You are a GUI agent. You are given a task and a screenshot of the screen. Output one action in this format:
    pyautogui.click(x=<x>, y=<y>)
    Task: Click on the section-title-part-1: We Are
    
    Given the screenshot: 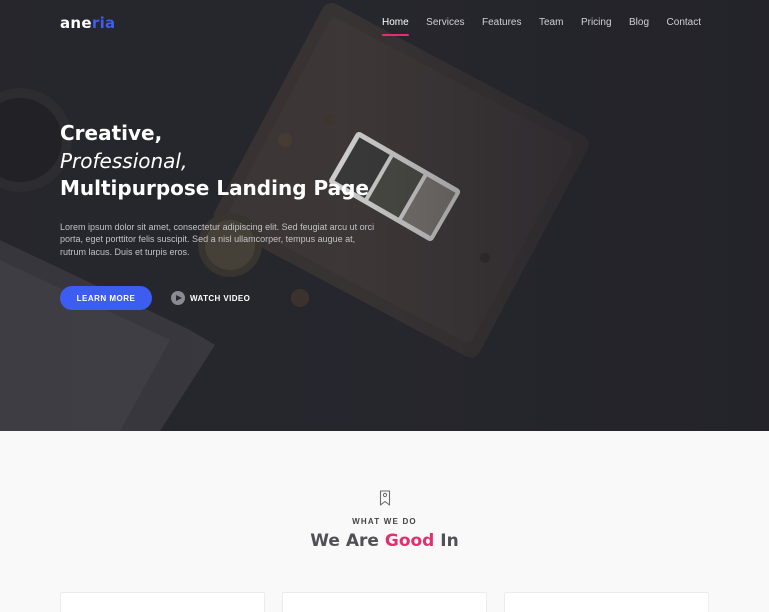 What is the action you would take?
    pyautogui.click(x=347, y=541)
    